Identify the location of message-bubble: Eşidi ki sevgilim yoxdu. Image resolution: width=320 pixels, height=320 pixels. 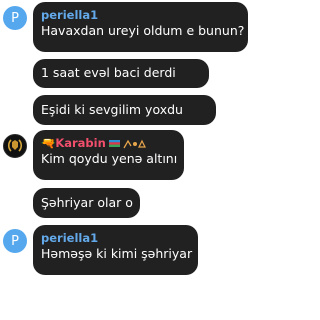
(124, 110).